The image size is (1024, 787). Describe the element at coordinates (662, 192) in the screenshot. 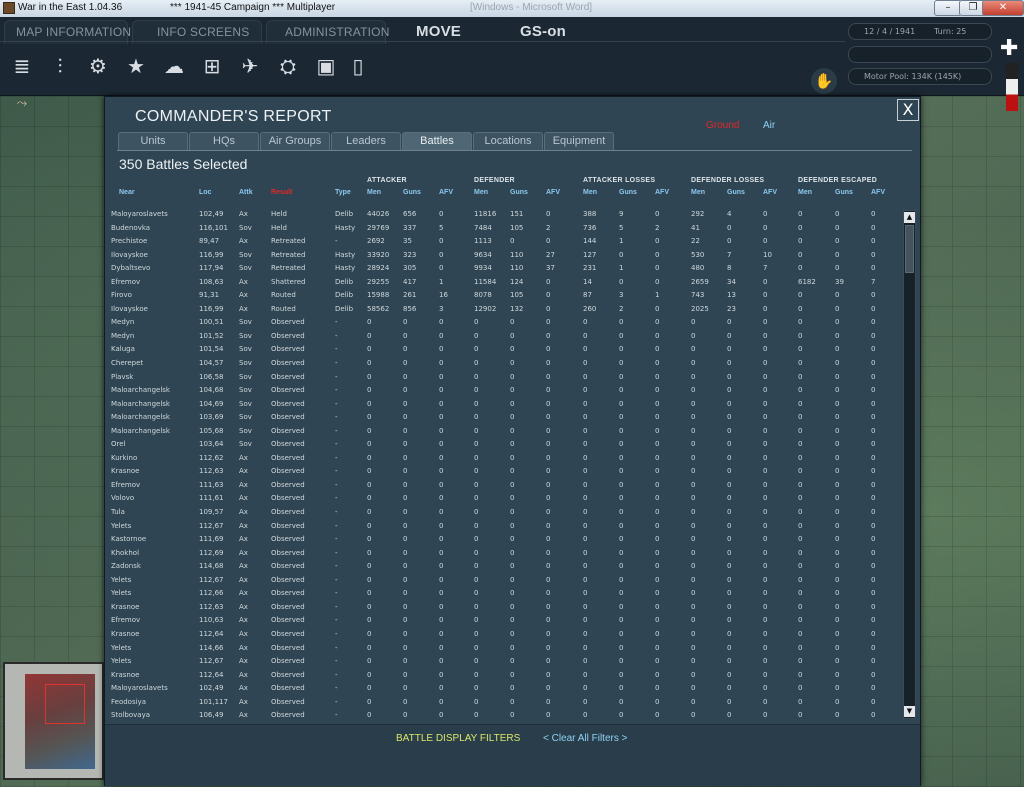

I see `col-header-attl-afv: AFV` at that location.